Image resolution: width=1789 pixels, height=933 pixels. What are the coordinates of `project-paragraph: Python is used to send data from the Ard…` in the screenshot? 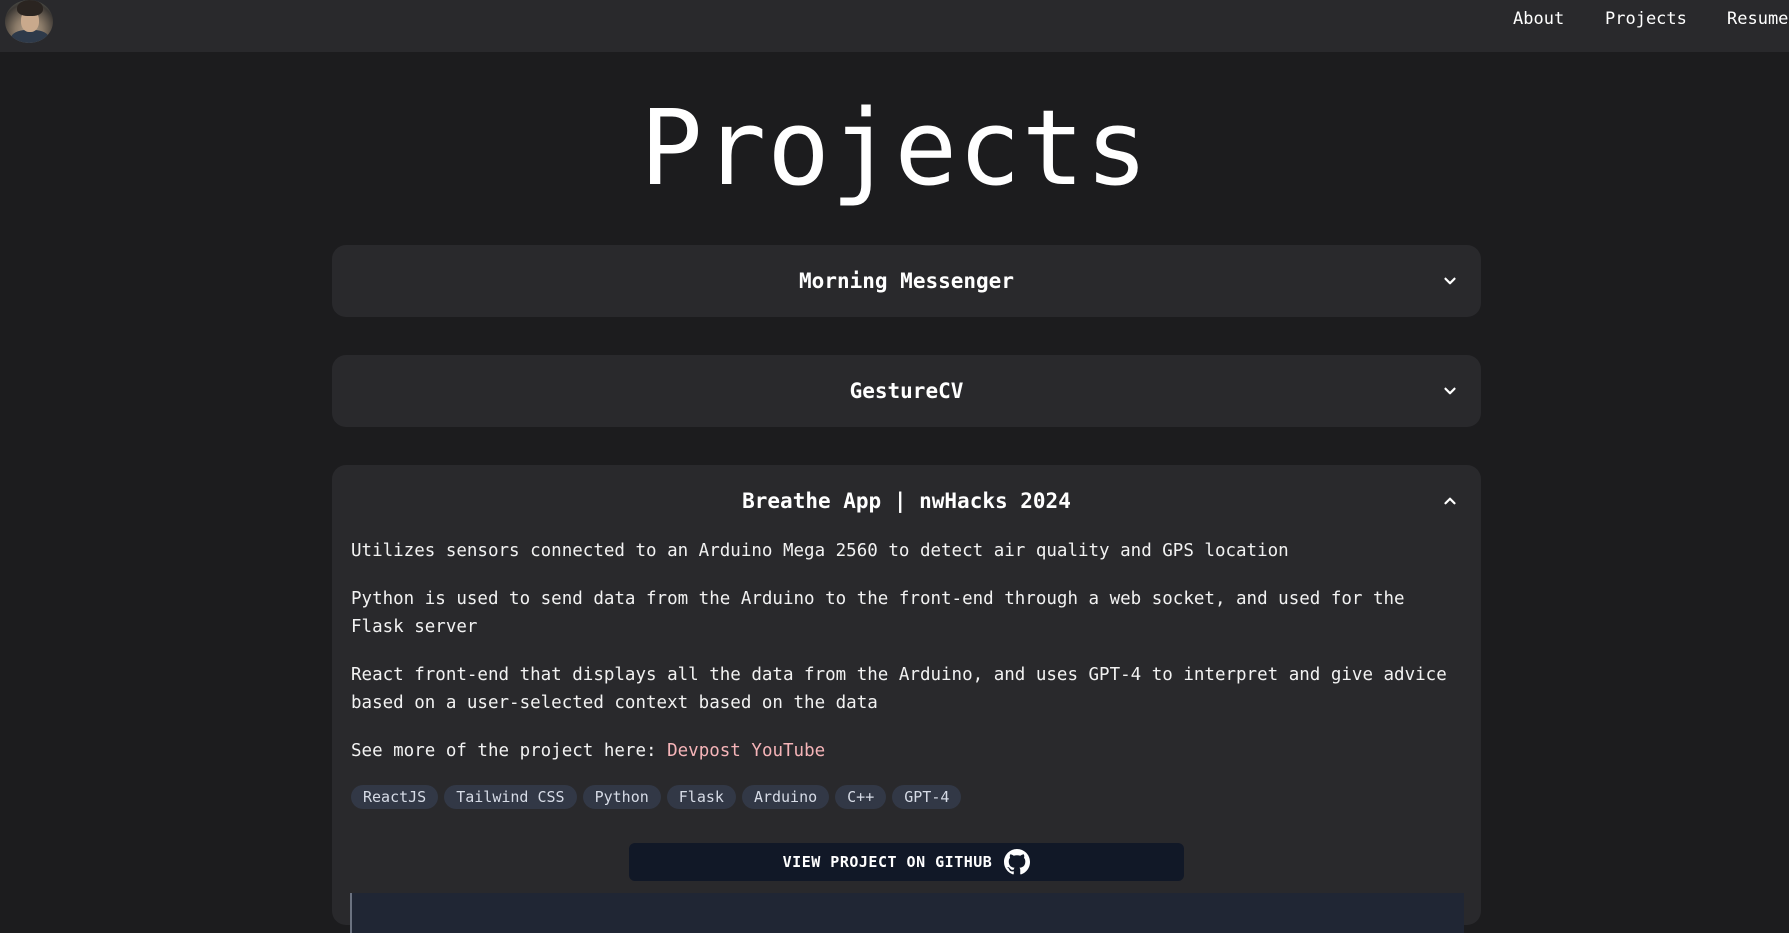 It's located at (878, 613).